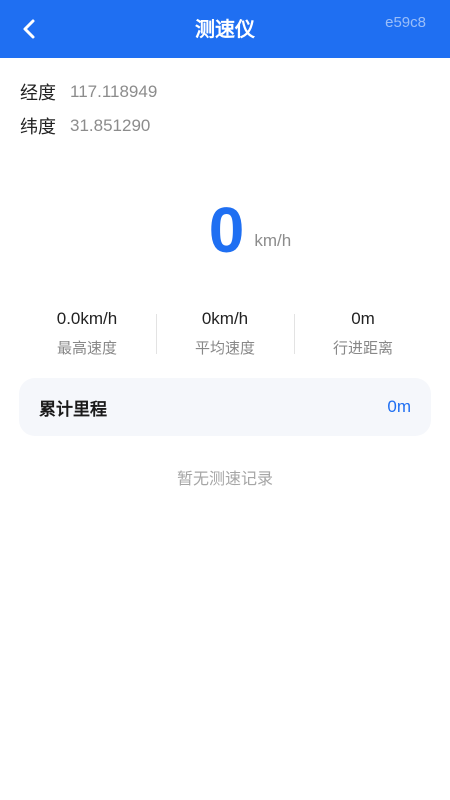 The height and width of the screenshot is (800, 450). What do you see at coordinates (362, 348) in the screenshot?
I see `stat-label: 行进距离` at bounding box center [362, 348].